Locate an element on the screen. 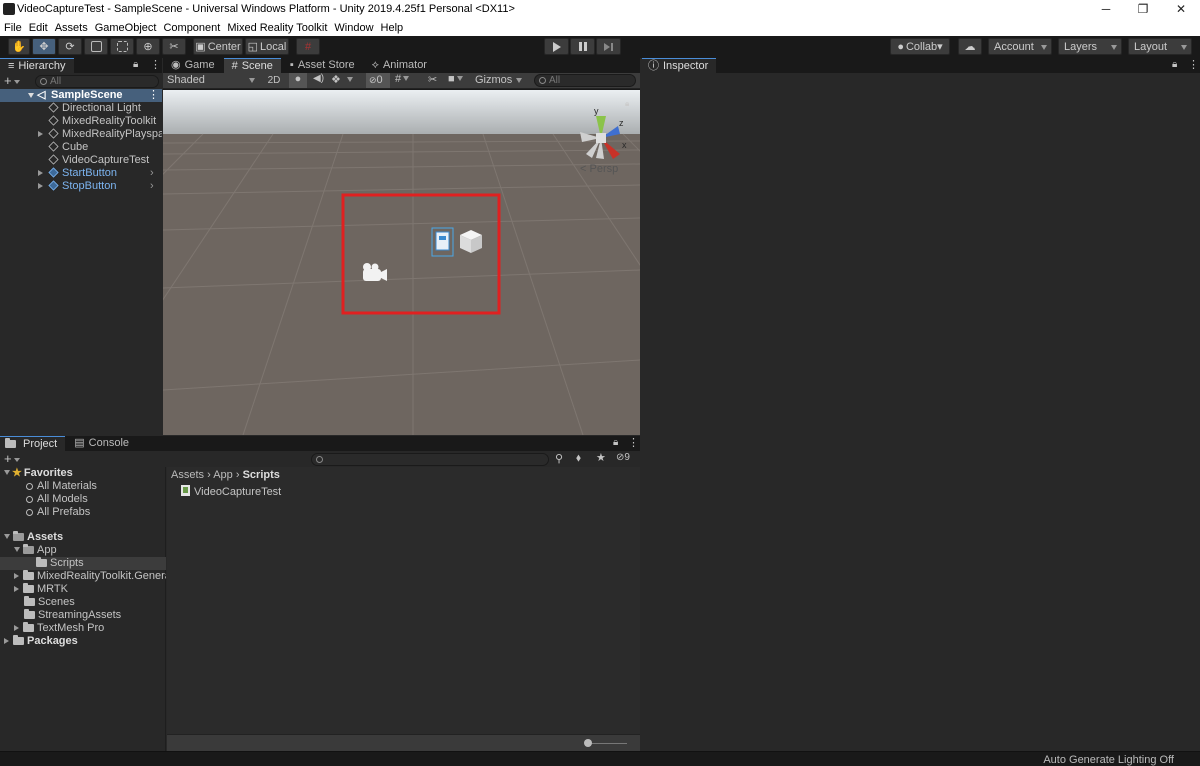 Image resolution: width=1200 pixels, height=766 pixels. folder-row: StreamingAssets is located at coordinates (72, 615).